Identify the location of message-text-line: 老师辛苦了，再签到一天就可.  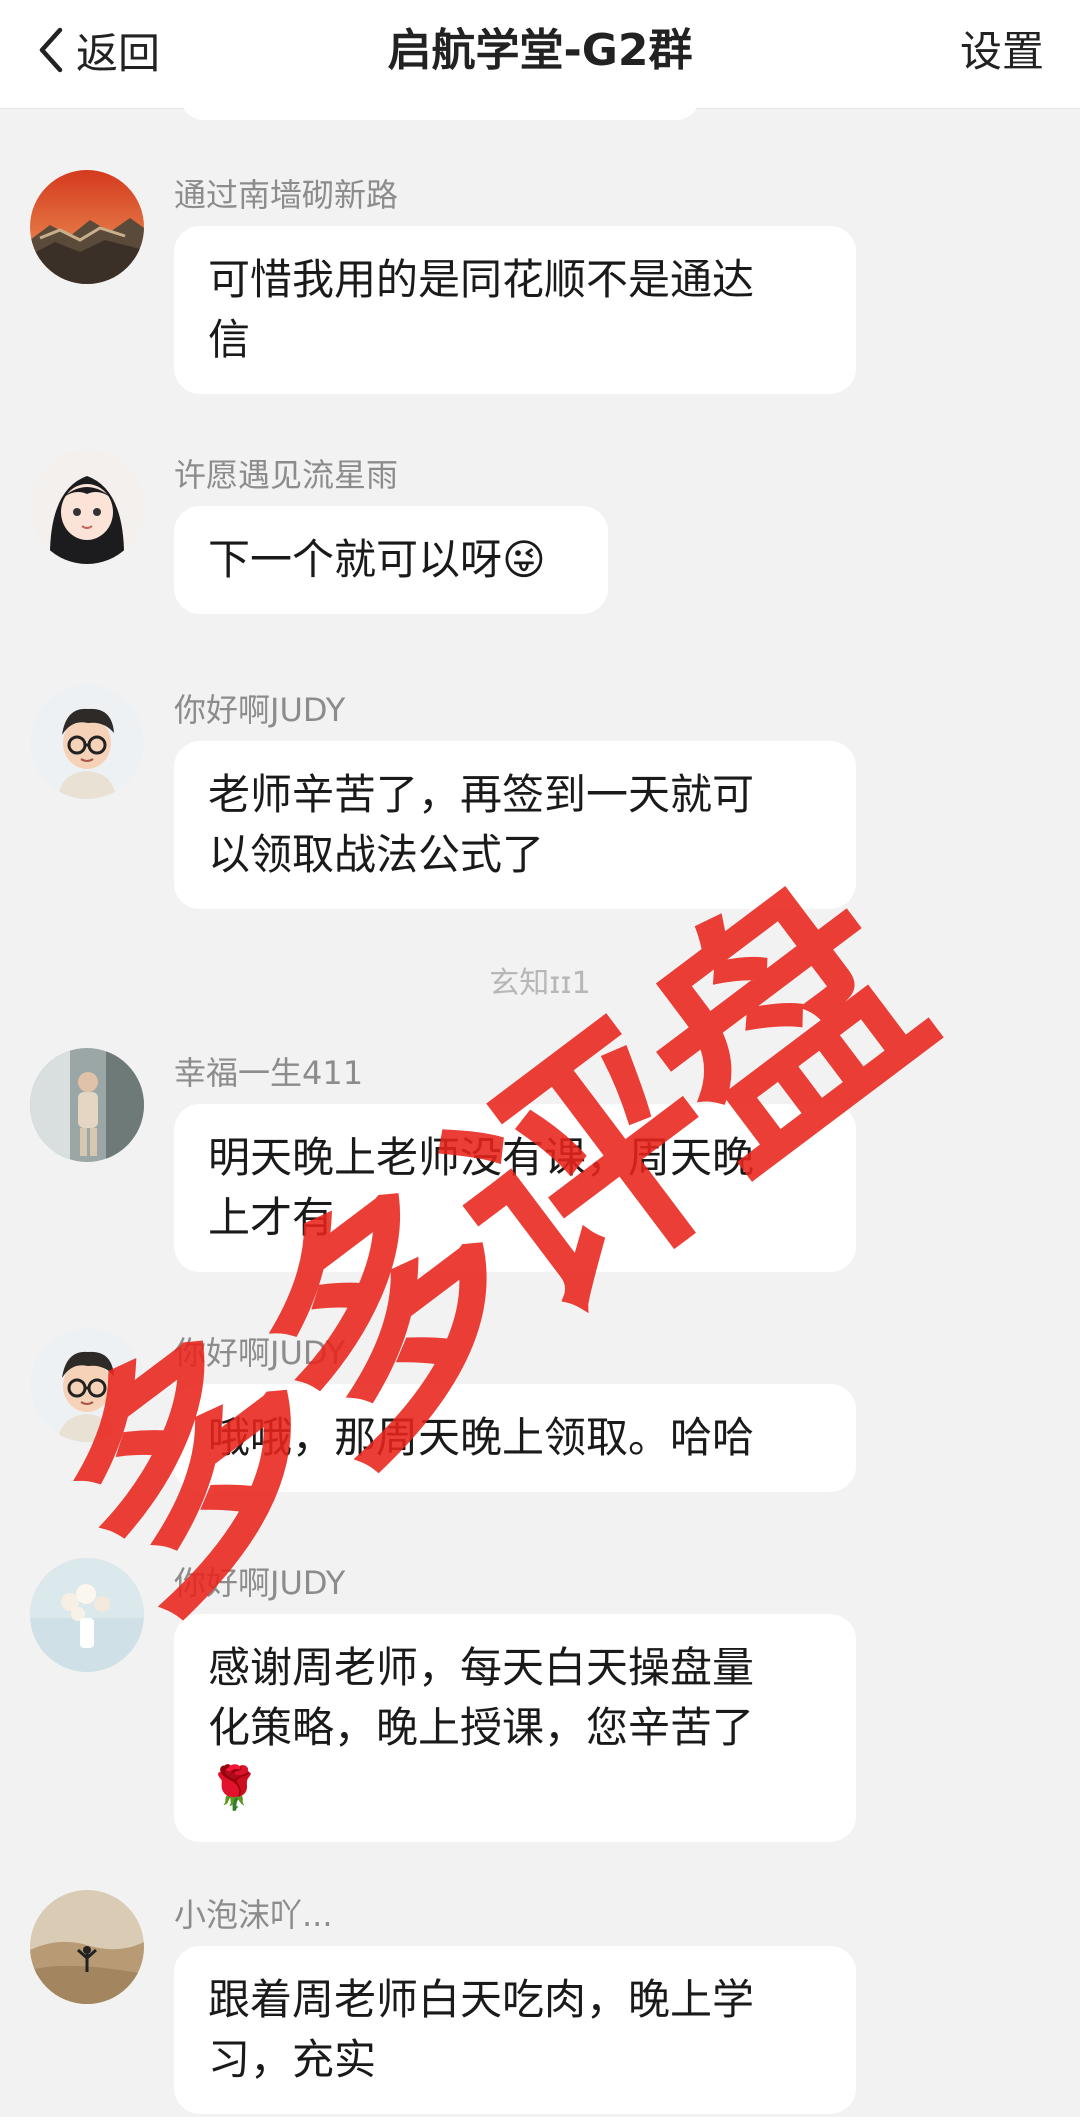
(481, 794).